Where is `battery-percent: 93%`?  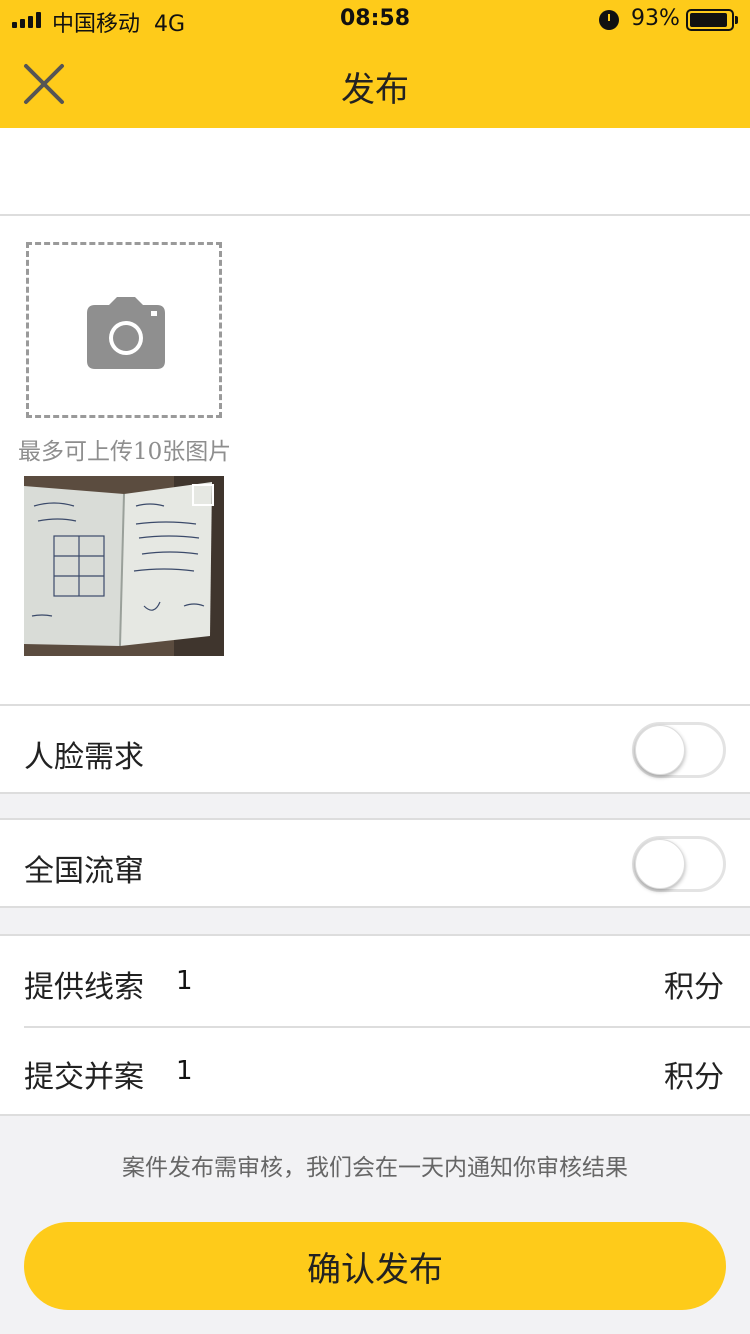
battery-percent: 93% is located at coordinates (655, 18).